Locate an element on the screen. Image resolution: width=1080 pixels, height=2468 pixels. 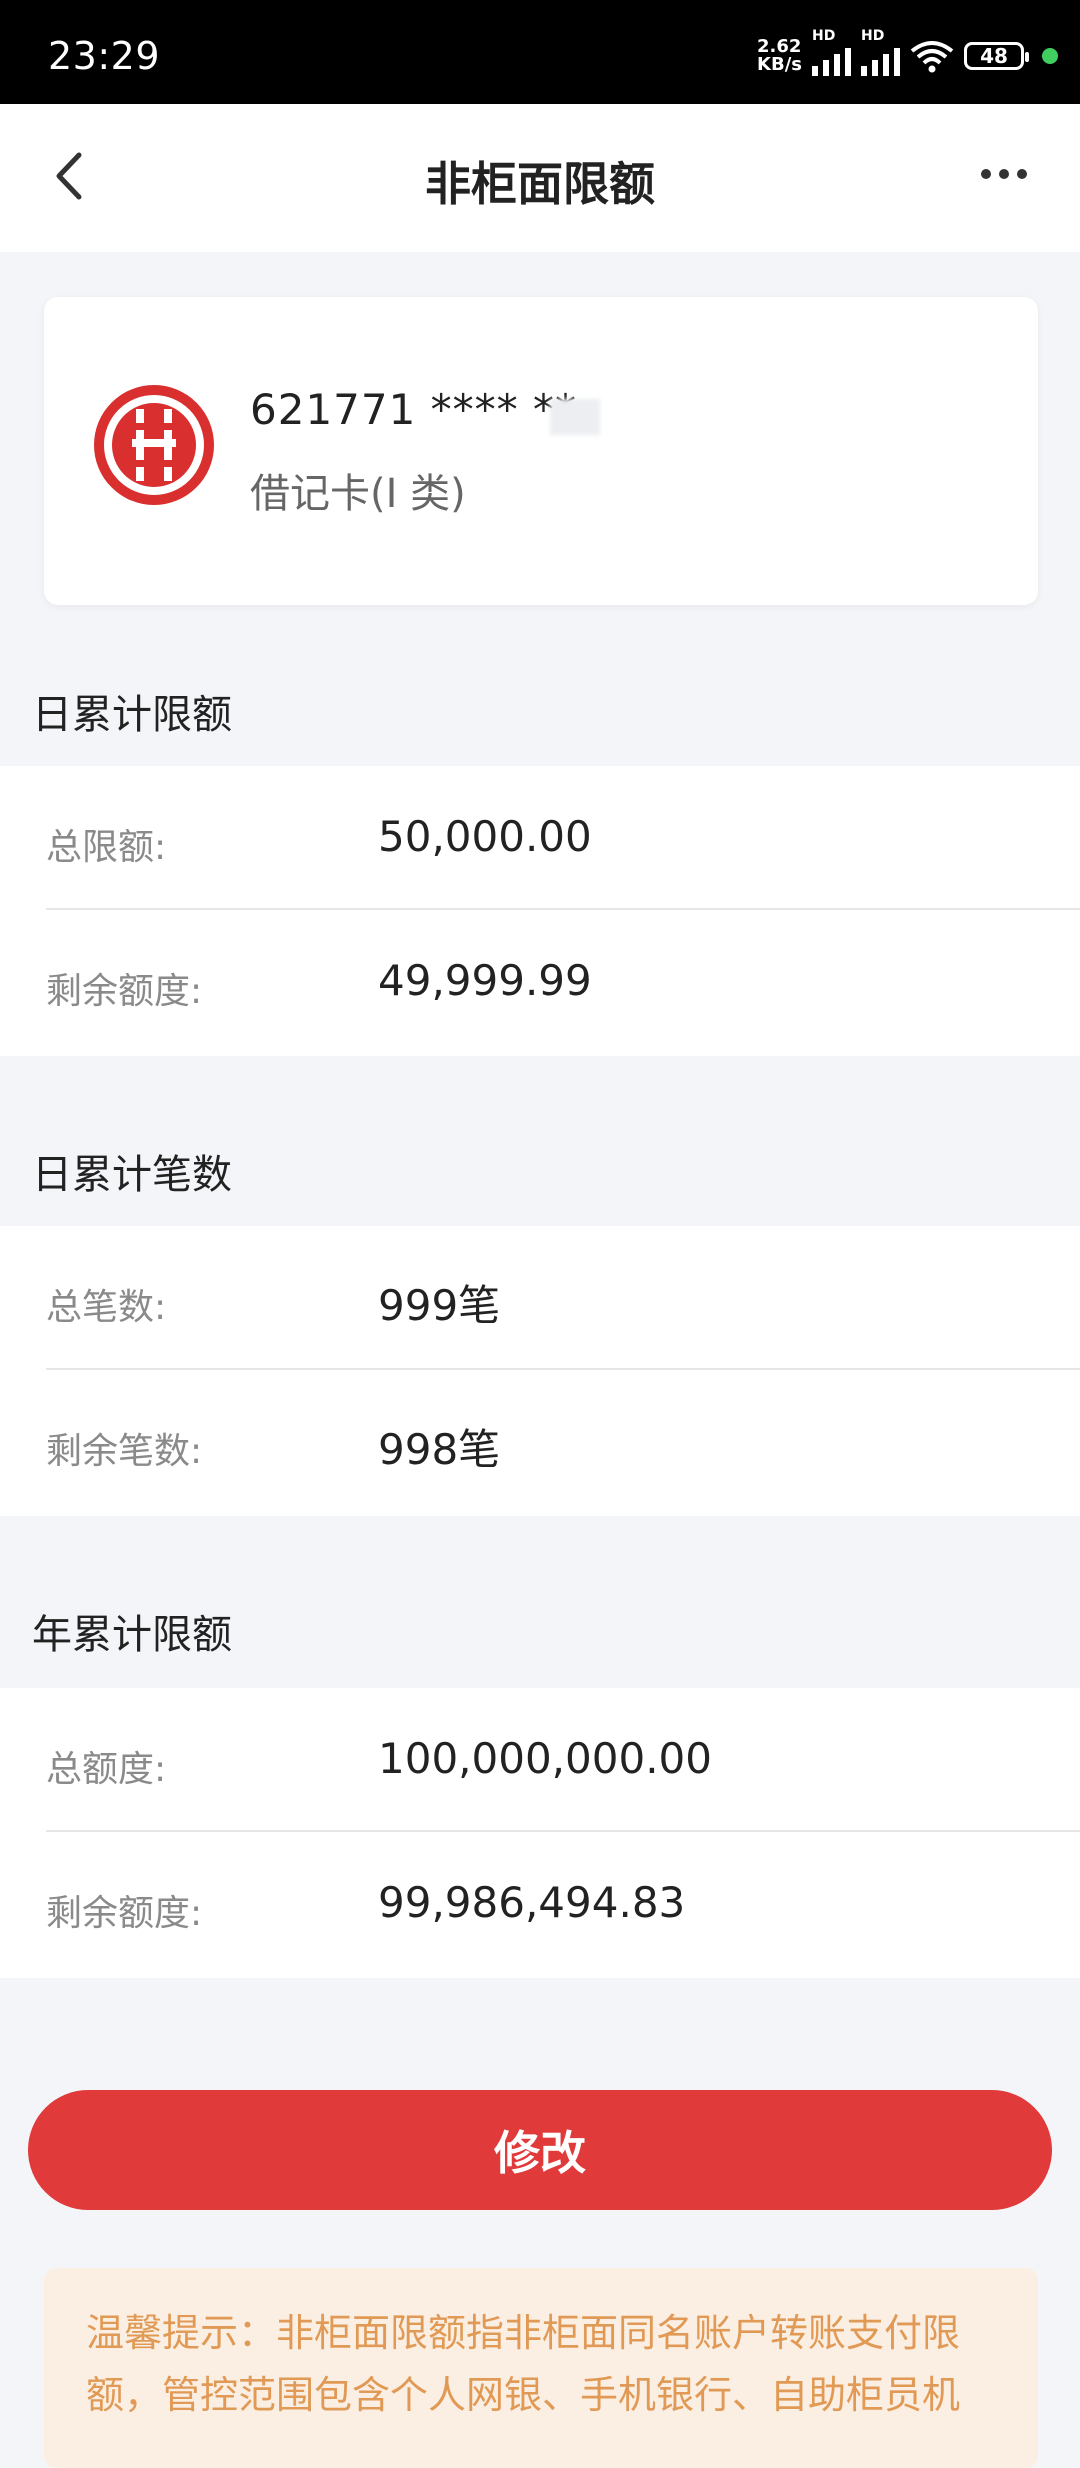
section-yearly-limit: 总额度: 100,000,000.00 剩余额度: 99,986,494.83 is located at coordinates (540, 1833).